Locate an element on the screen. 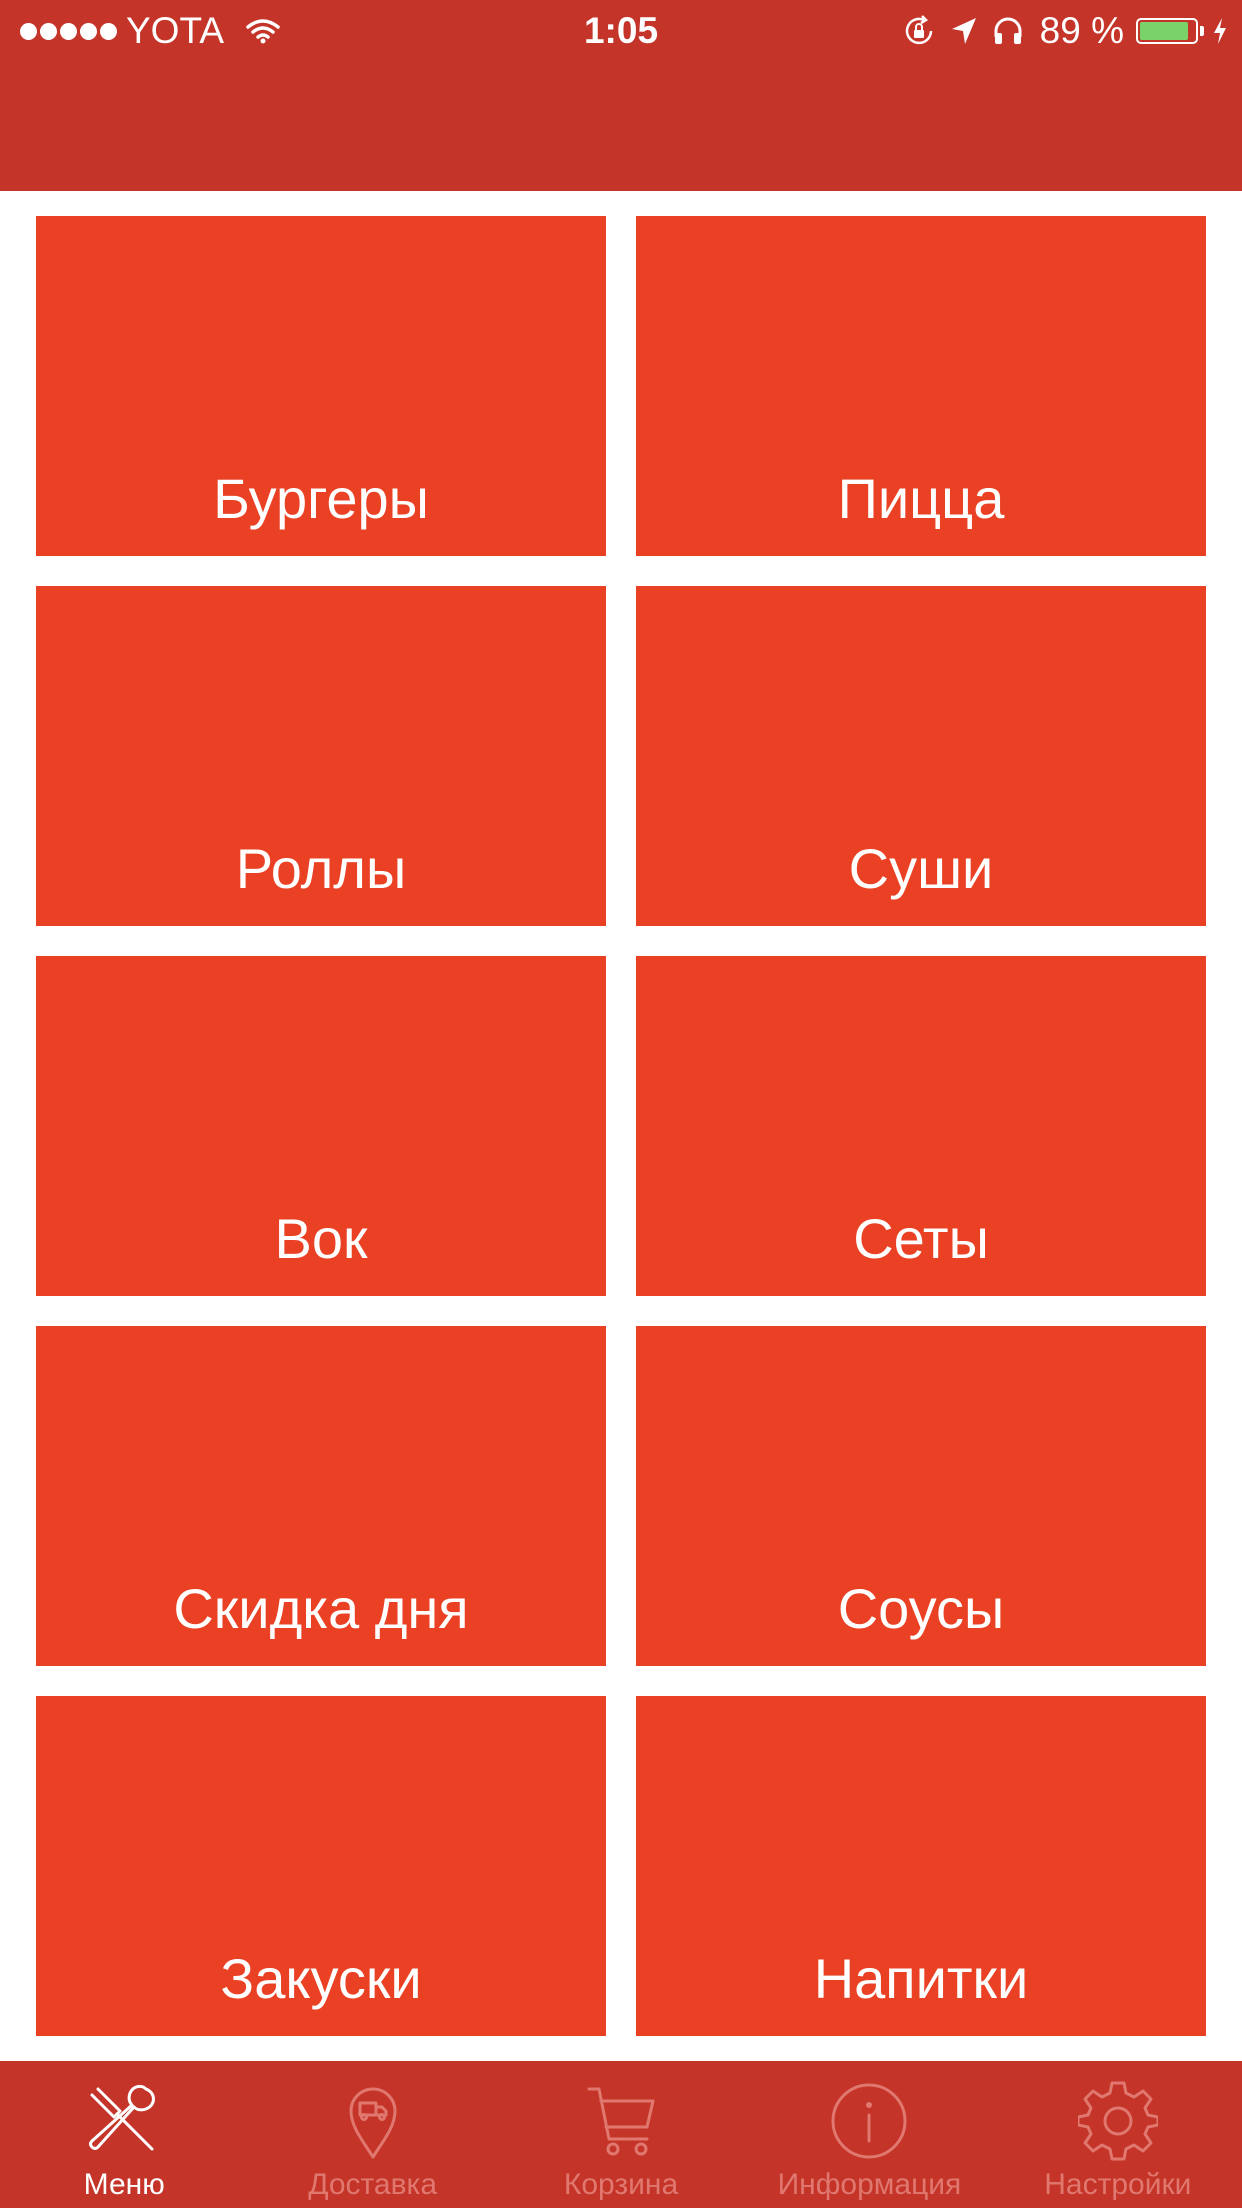  charging-bolt-icon is located at coordinates (1220, 31).